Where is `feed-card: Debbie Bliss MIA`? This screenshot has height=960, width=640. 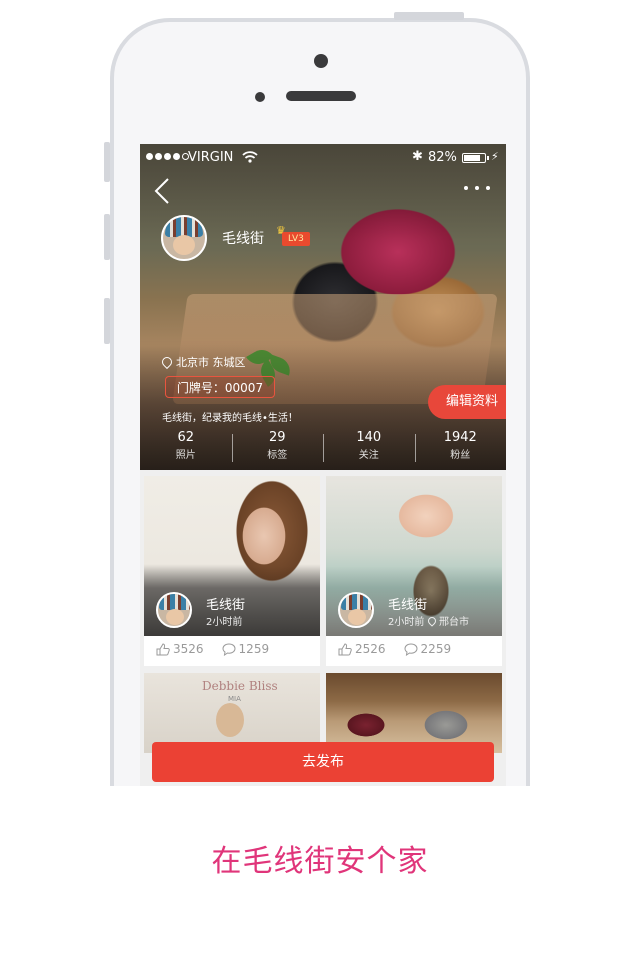 feed-card: Debbie Bliss MIA is located at coordinates (232, 713).